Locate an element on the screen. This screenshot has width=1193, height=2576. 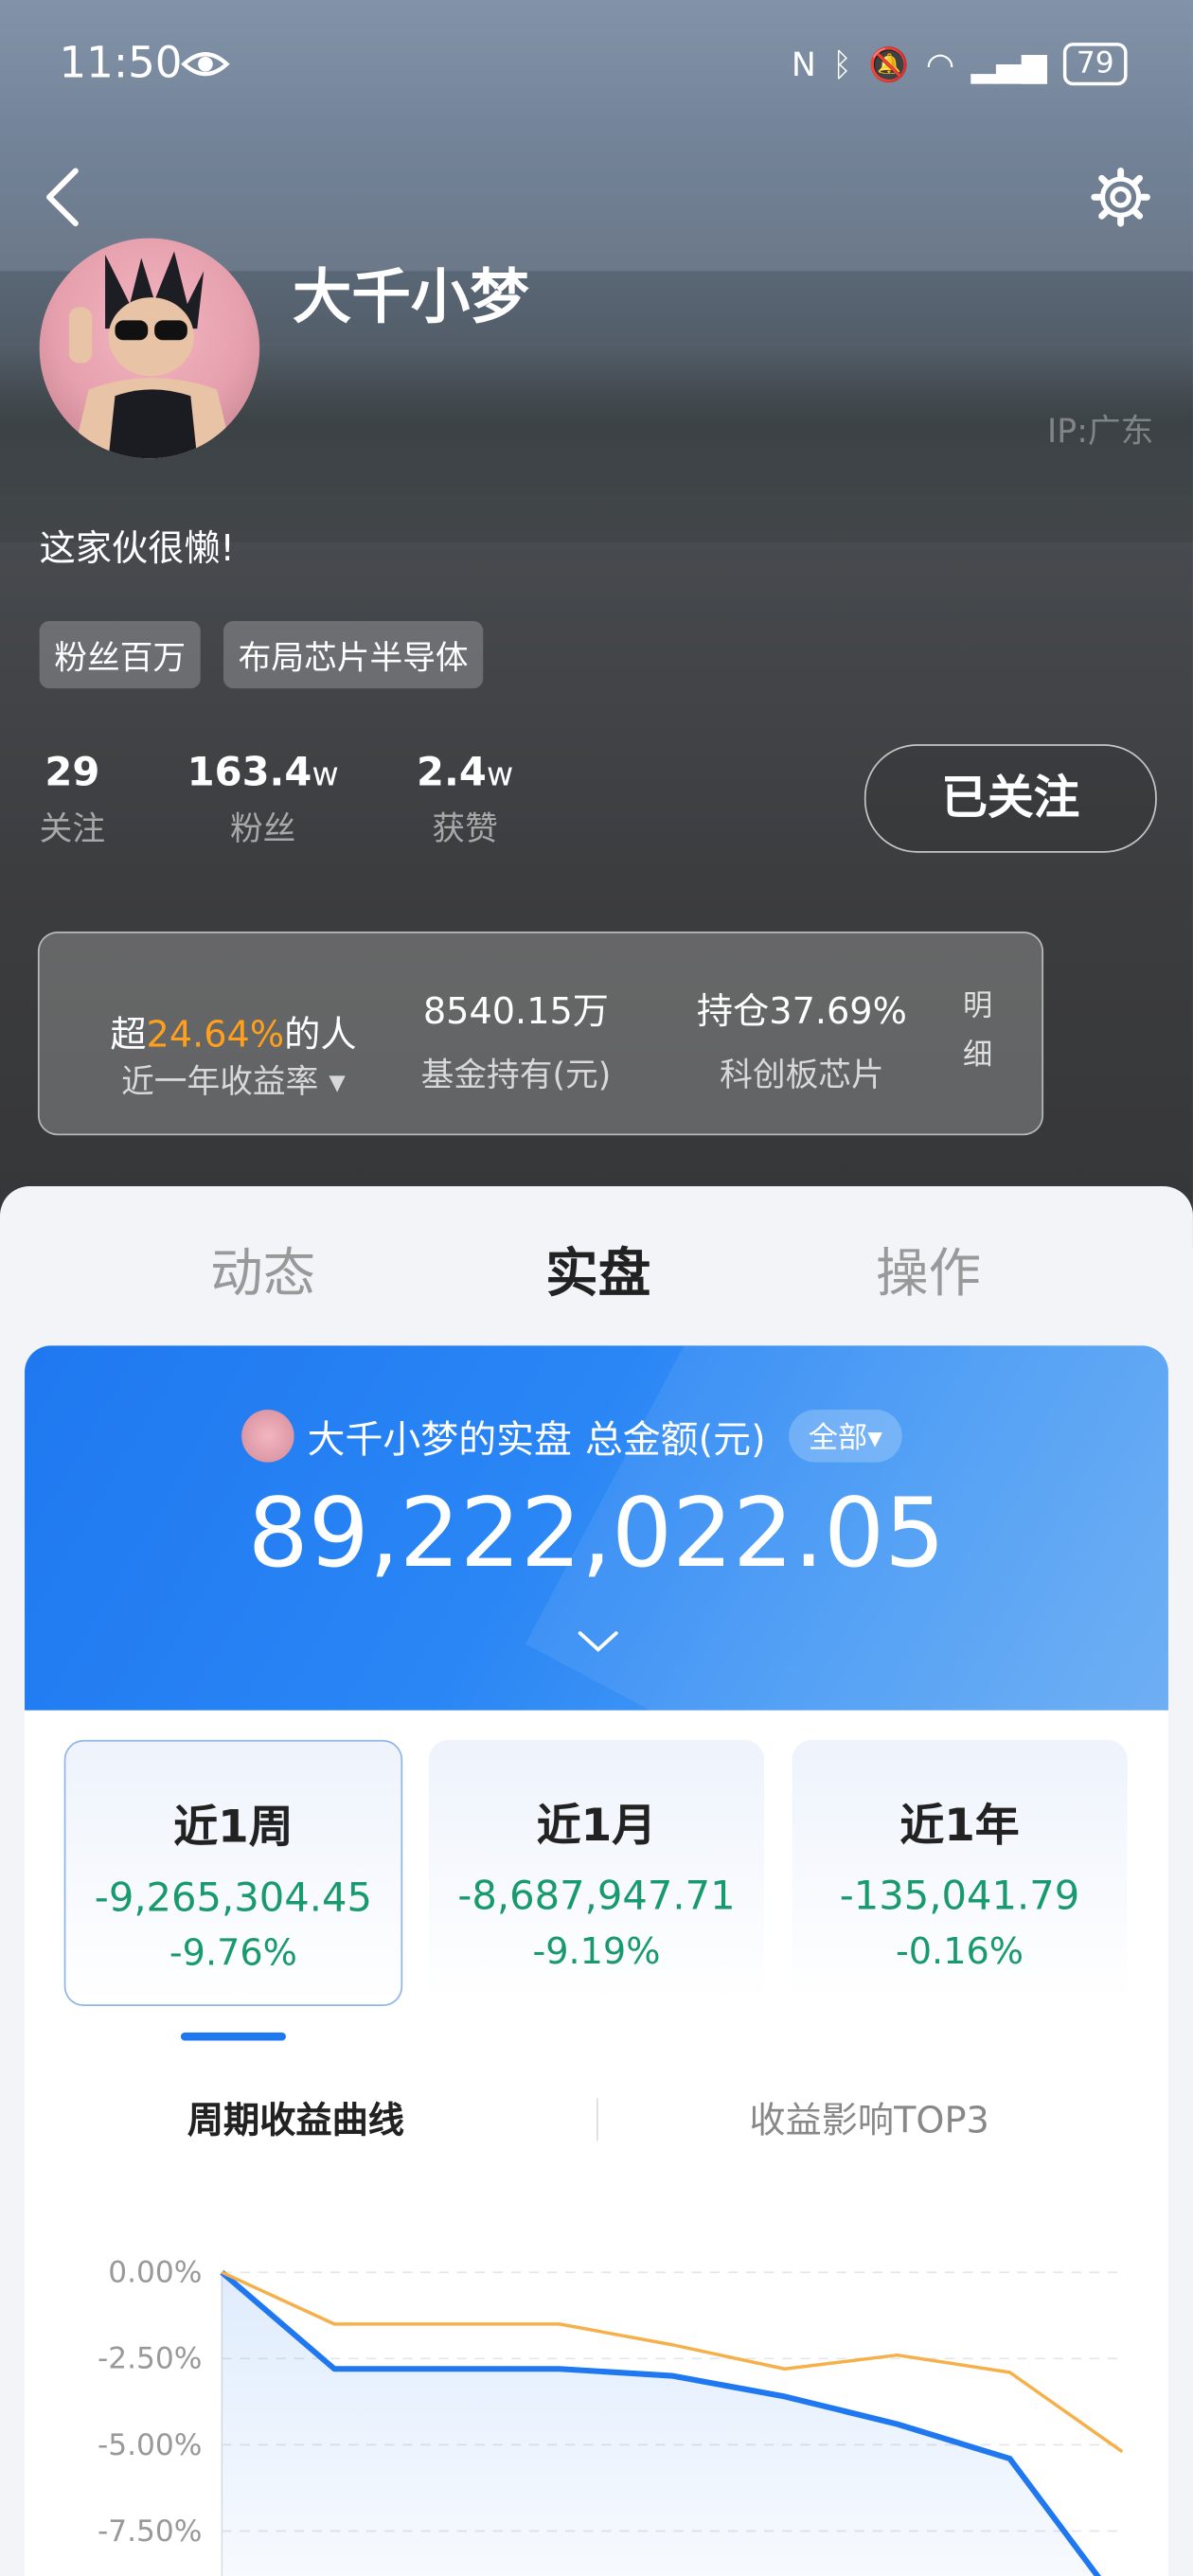
account-title: 大千小梦的实盘 is located at coordinates (439, 1441).